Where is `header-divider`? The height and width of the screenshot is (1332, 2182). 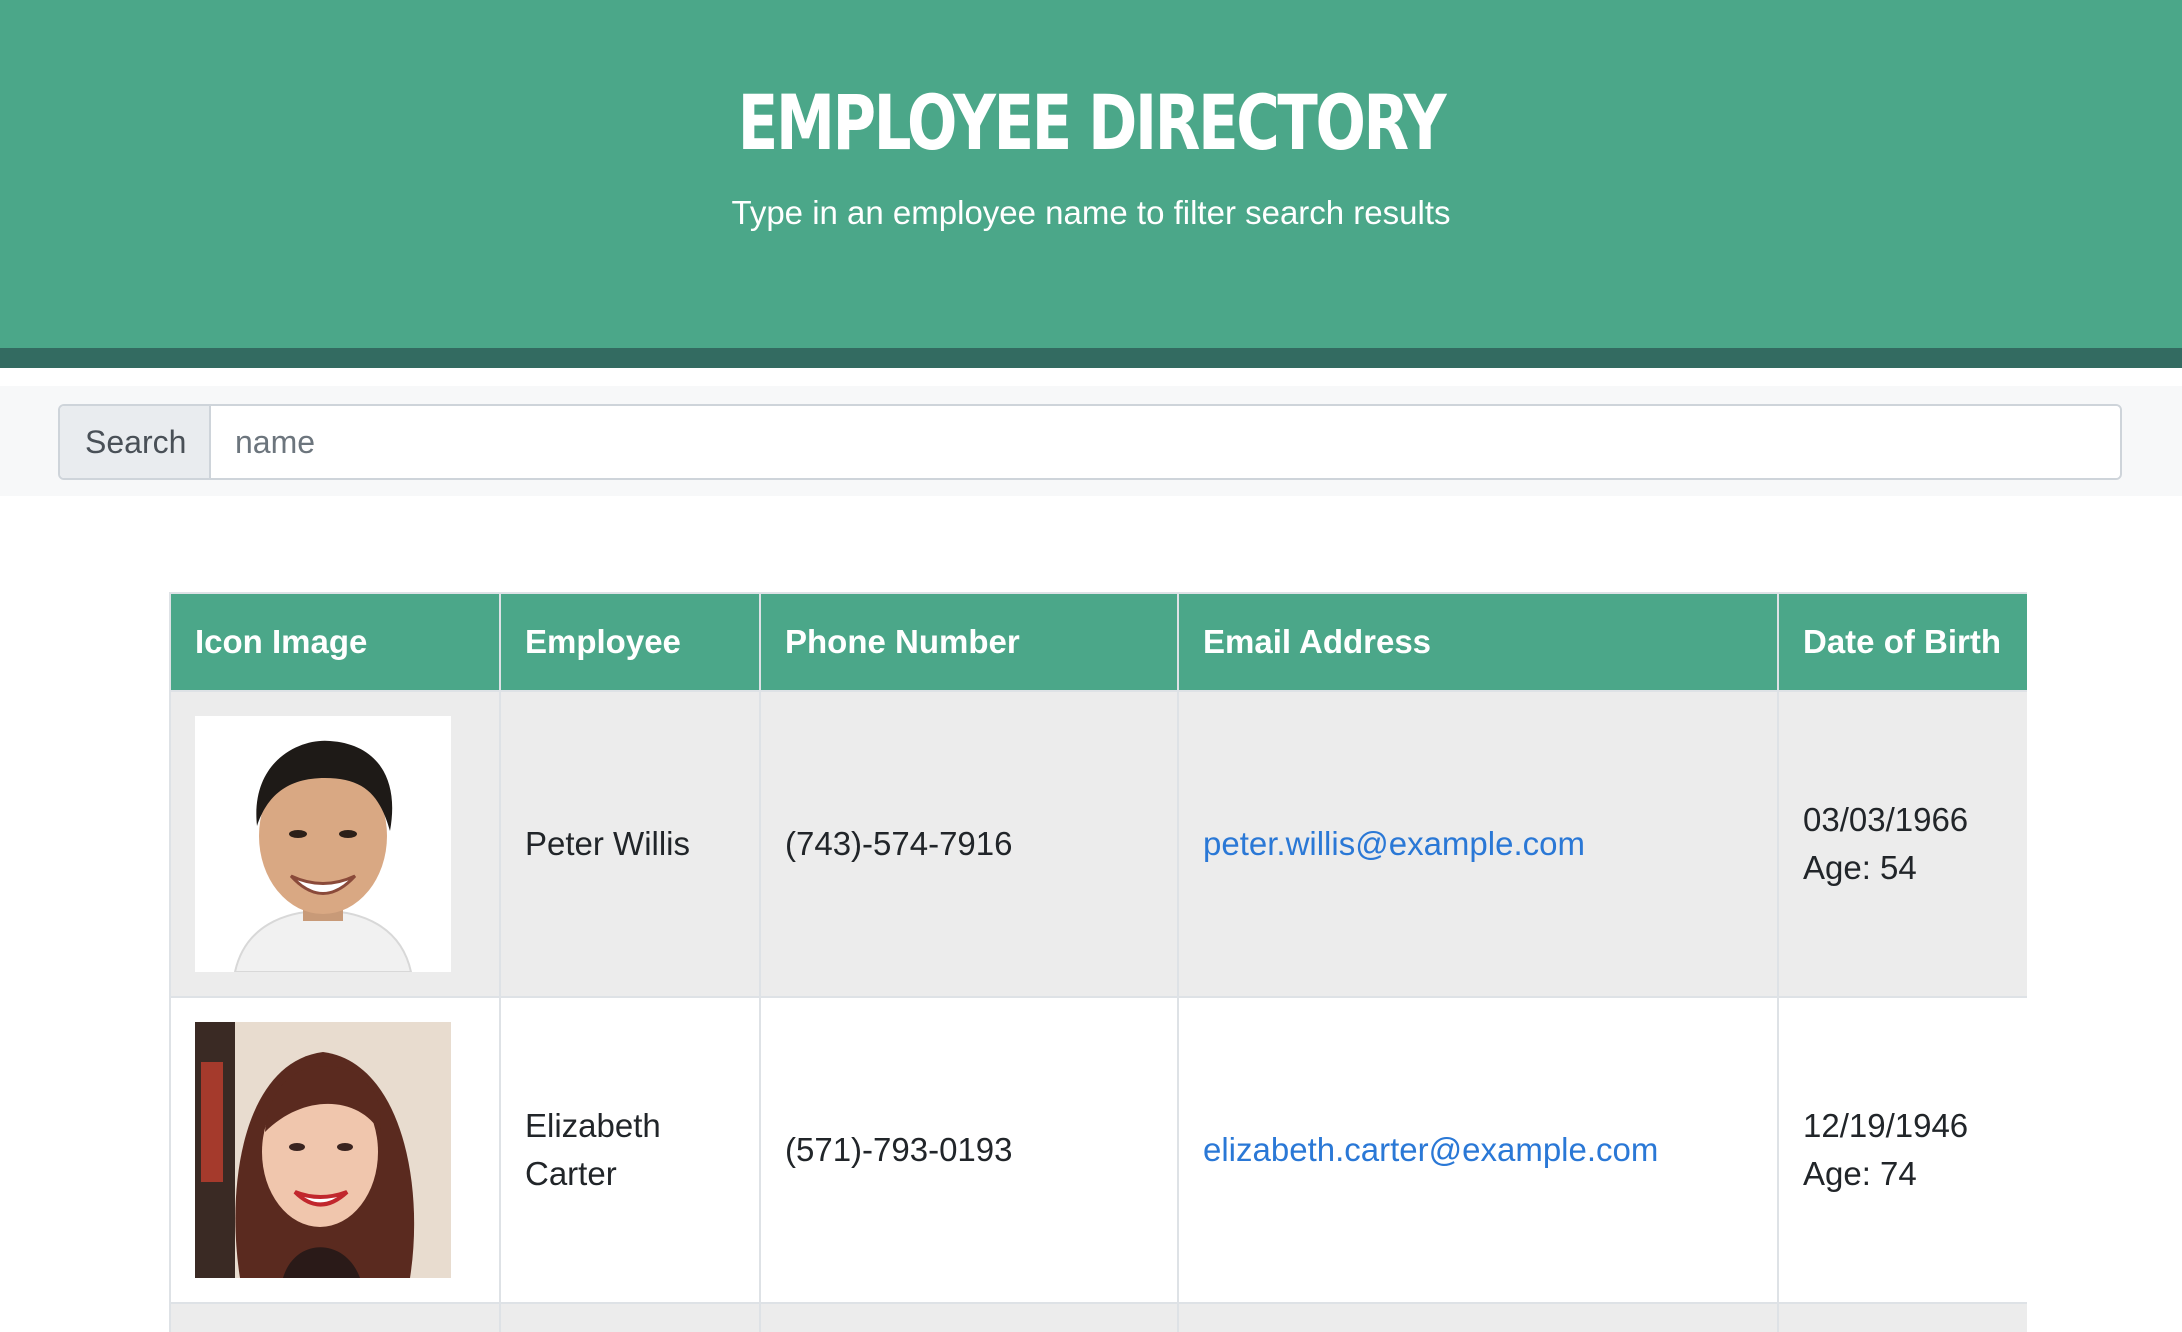
header-divider is located at coordinates (1091, 358).